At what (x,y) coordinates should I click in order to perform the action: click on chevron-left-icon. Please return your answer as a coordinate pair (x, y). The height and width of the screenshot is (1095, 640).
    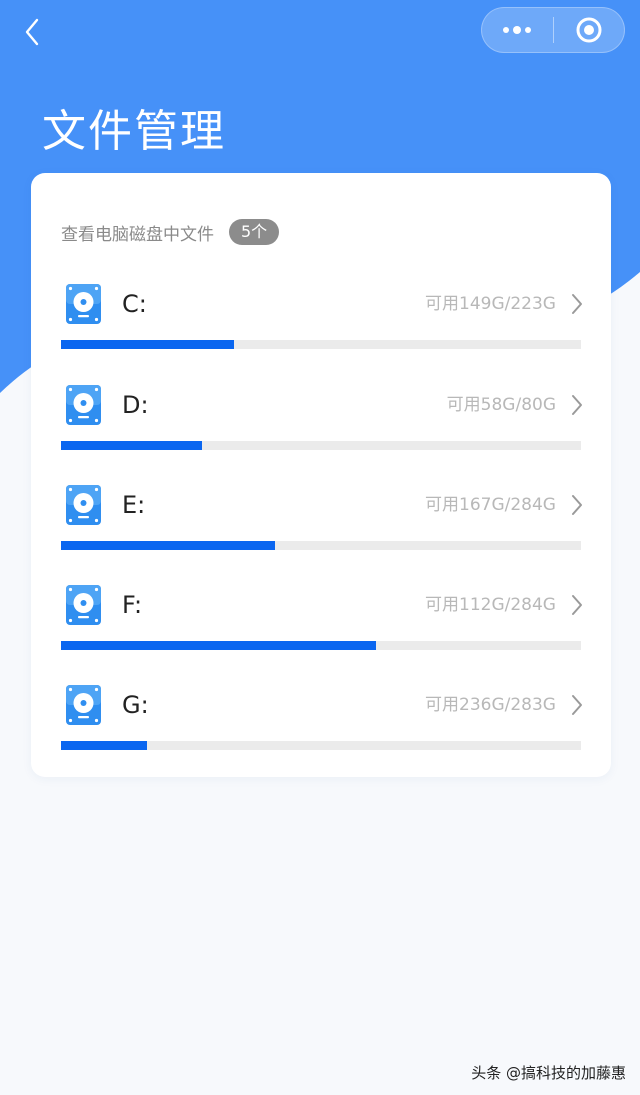
    Looking at the image, I should click on (32, 32).